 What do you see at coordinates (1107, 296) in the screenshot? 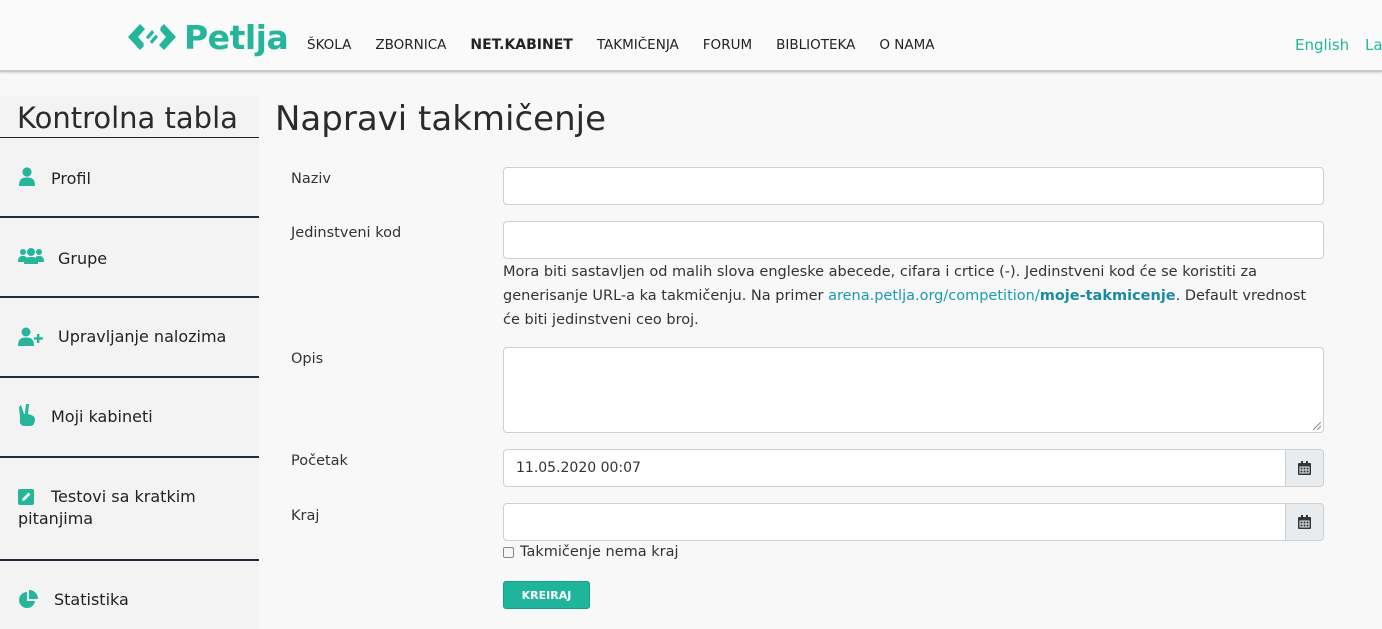
I see `example-url-slug: moje-takmicenje` at bounding box center [1107, 296].